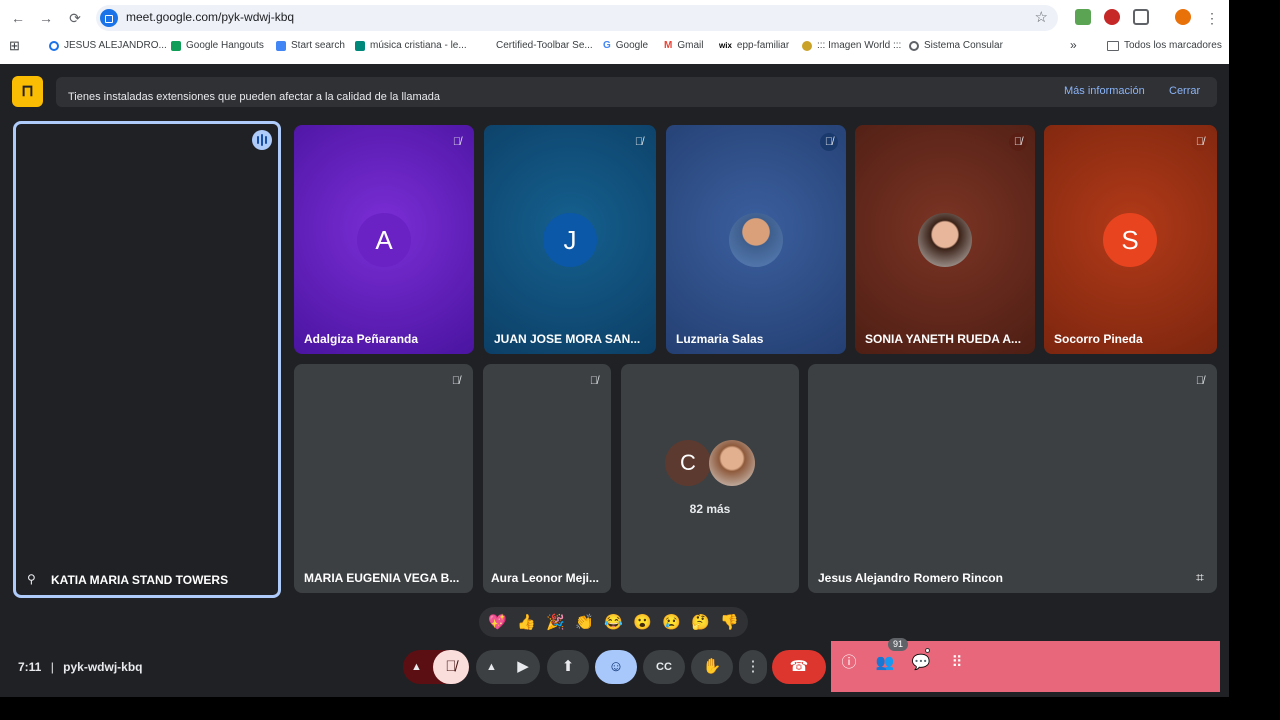 The width and height of the screenshot is (1280, 720). Describe the element at coordinates (1098, 339) in the screenshot. I see `participant-name: Socorro Pineda` at that location.